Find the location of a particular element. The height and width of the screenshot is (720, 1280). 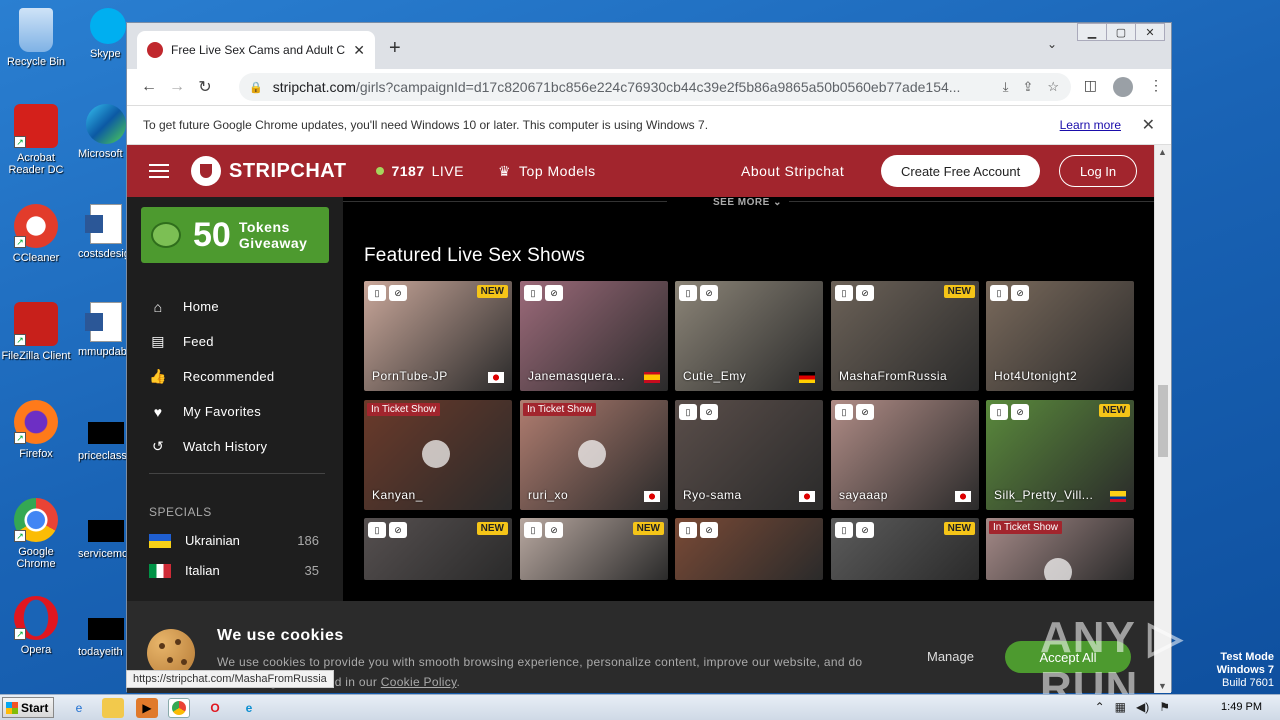

model-name: PornTube-JP is located at coordinates (410, 376).